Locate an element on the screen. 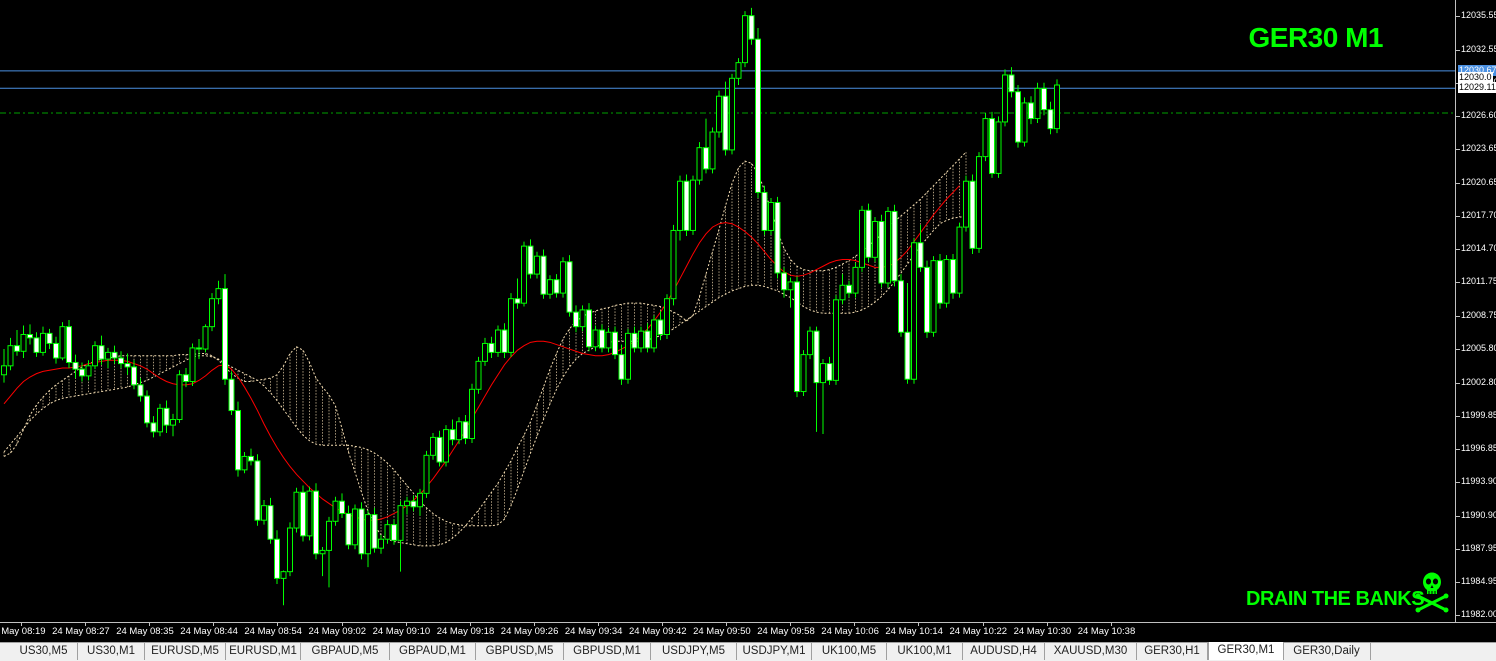  price-tick-label: 11996.85 is located at coordinates (1478, 448).